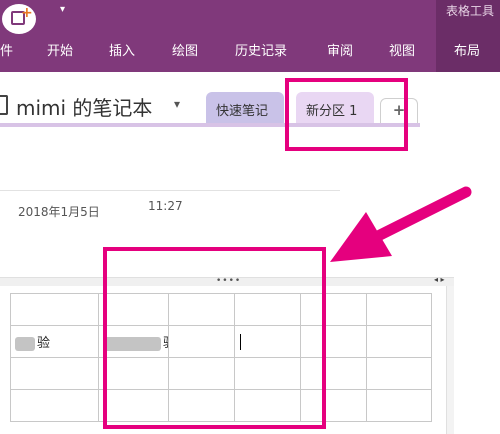 The width and height of the screenshot is (500, 434). Describe the element at coordinates (439, 279) in the screenshot. I see `table-scroll-arrows: ◂ ▸` at that location.